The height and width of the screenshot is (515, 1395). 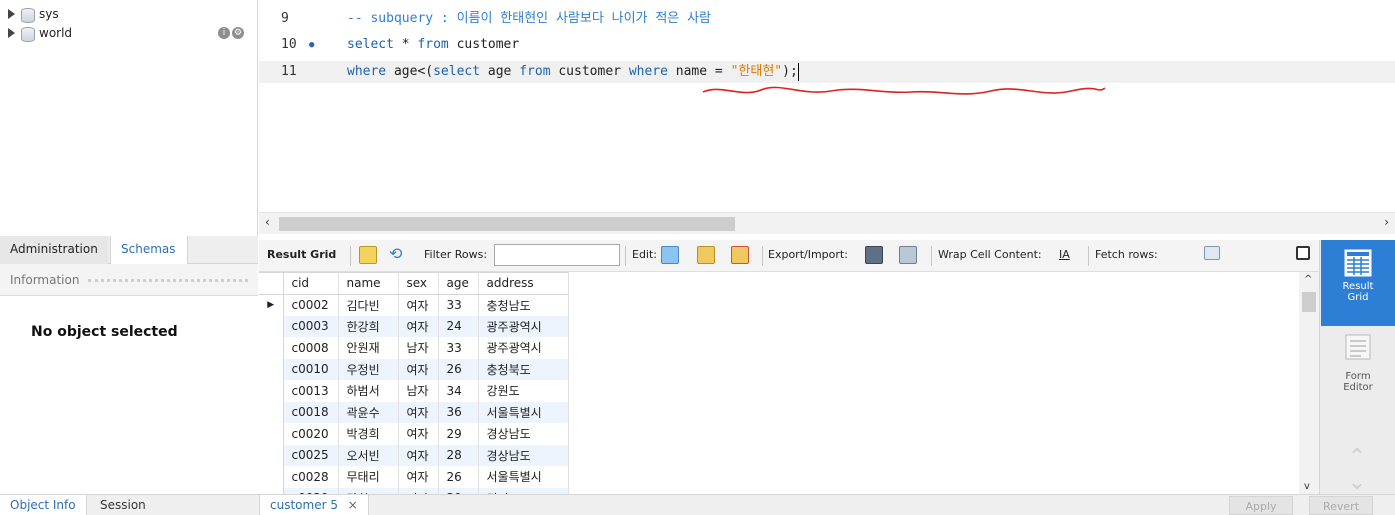 I want to click on tab-session: Session, so click(x=123, y=505).